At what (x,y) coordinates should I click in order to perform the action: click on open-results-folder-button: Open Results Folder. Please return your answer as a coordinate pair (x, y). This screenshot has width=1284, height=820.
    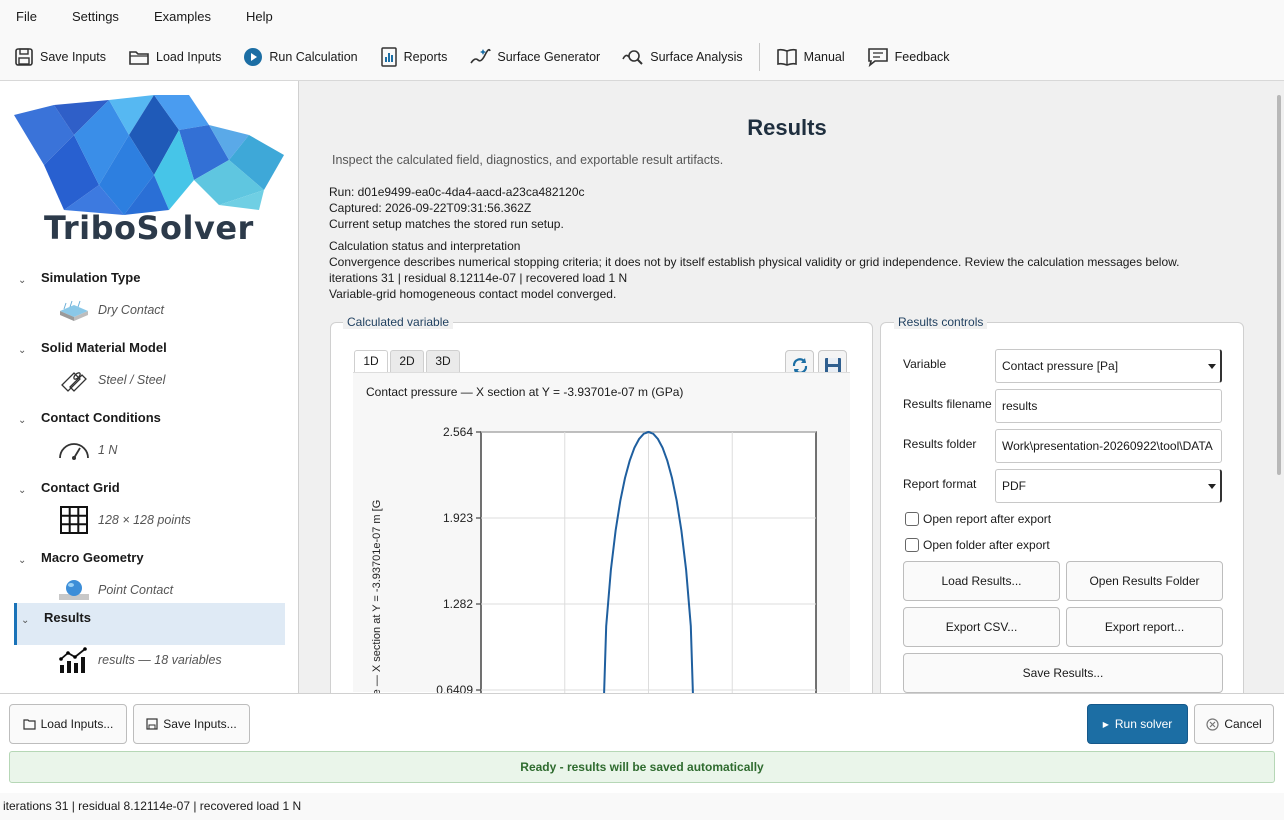
    Looking at the image, I should click on (1144, 581).